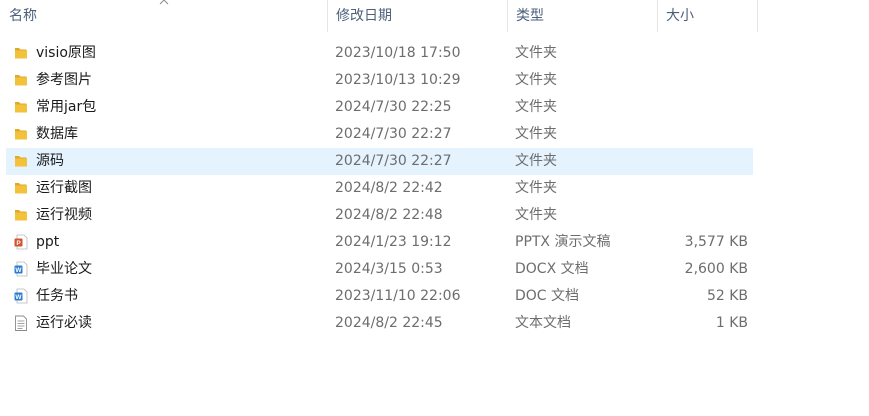  I want to click on file-row: W 任务书 2023/11/10 22:06 DOC 文档 52 KB, so click(379, 296).